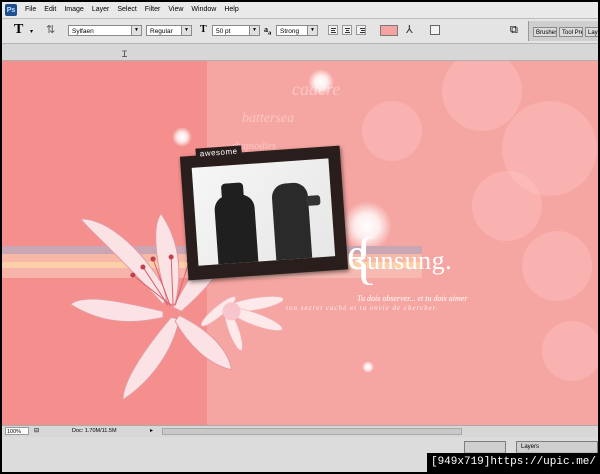 Image resolution: width=600 pixels, height=474 pixels. What do you see at coordinates (333, 30) in the screenshot?
I see `align-left-button` at bounding box center [333, 30].